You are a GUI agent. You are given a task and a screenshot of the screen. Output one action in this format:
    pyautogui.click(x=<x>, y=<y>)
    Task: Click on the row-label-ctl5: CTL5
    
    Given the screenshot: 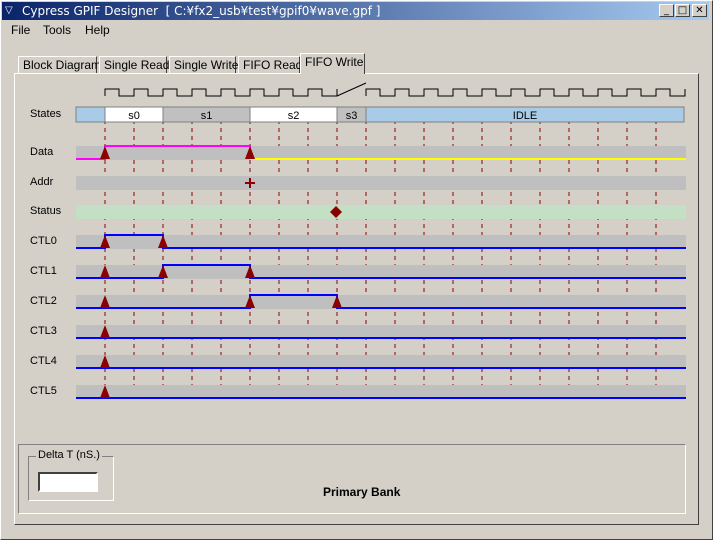 What is the action you would take?
    pyautogui.click(x=43, y=391)
    